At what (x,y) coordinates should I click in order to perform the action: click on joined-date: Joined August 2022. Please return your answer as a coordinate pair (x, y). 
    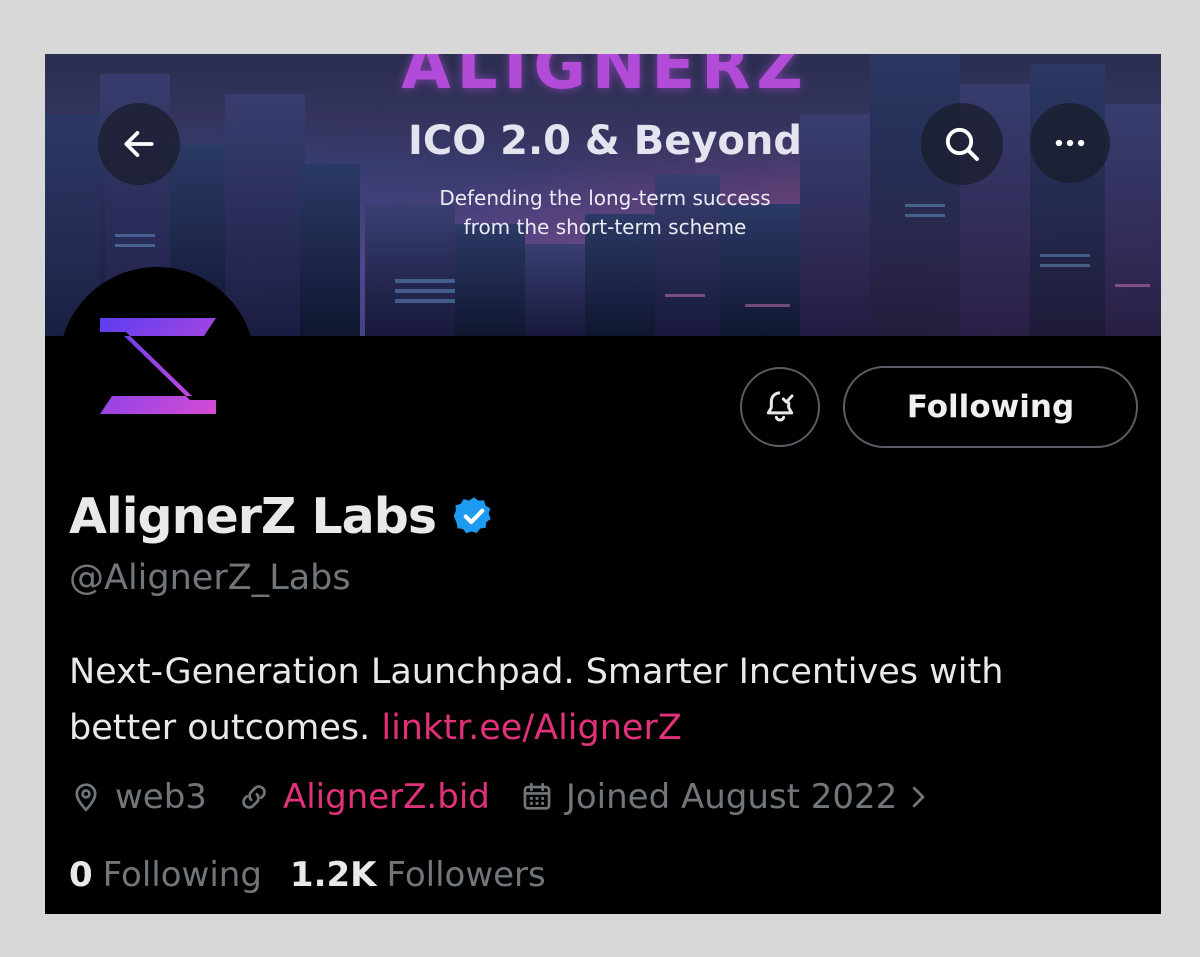
    Looking at the image, I should click on (731, 797).